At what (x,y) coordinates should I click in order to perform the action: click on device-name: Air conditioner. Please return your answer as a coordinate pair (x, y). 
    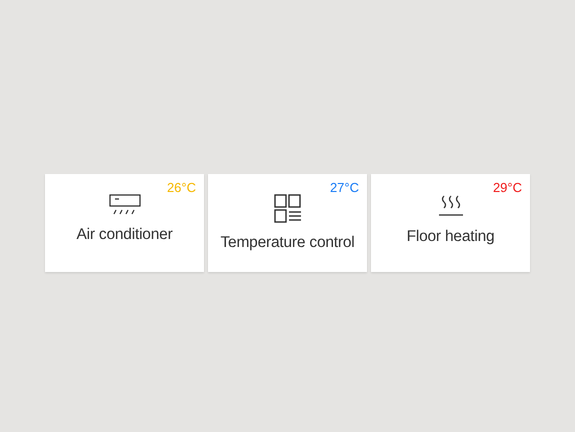
    Looking at the image, I should click on (124, 235).